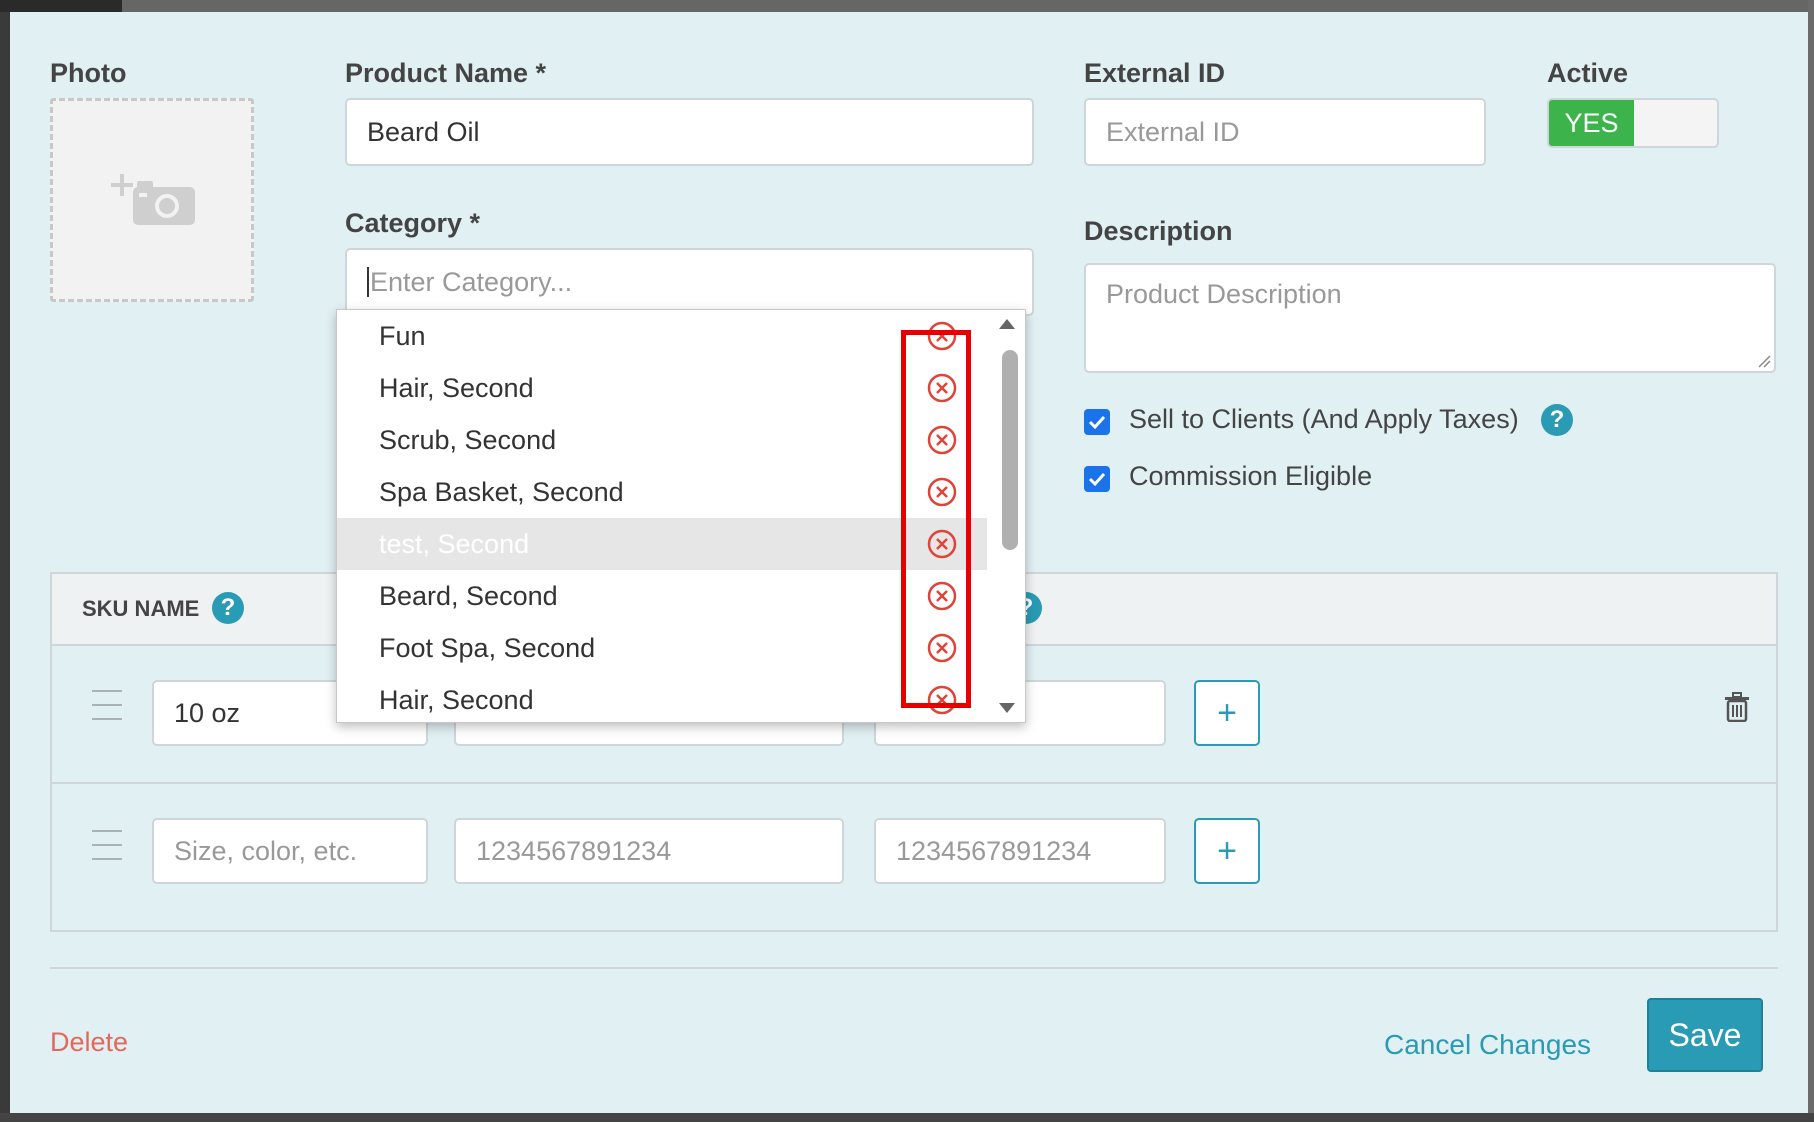  Describe the element at coordinates (1155, 73) in the screenshot. I see `external-id-label: External ID` at that location.